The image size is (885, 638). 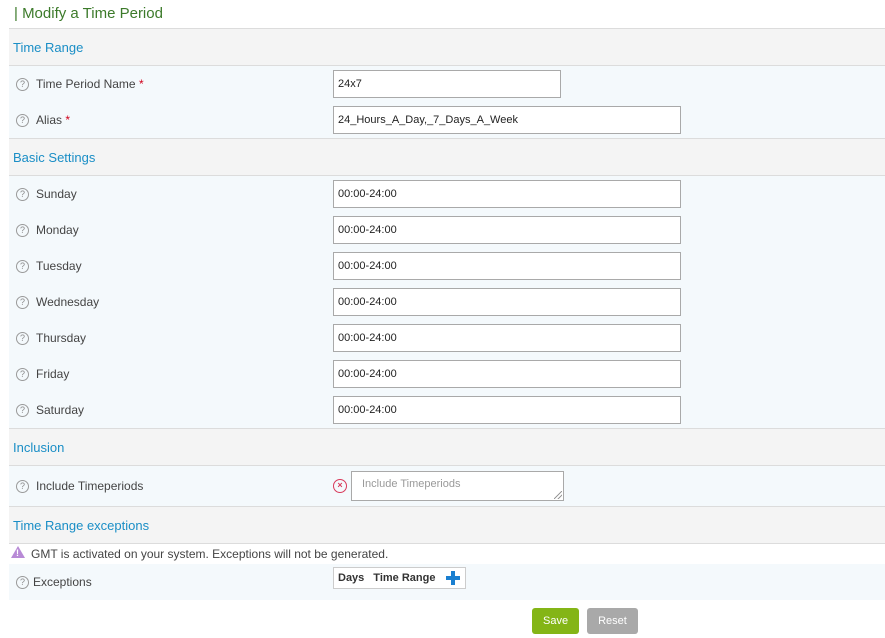 I want to click on row-alias: ? Alias * 24_Hours_A_Day,_7_Days_A_Week, so click(x=447, y=120).